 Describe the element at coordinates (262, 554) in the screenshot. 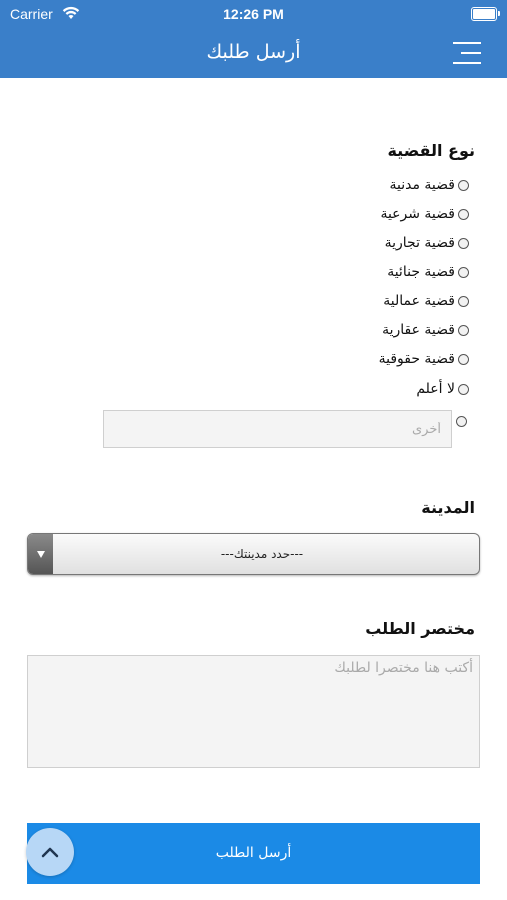

I see `city-selected-value: ---حدد مدينتك---` at that location.